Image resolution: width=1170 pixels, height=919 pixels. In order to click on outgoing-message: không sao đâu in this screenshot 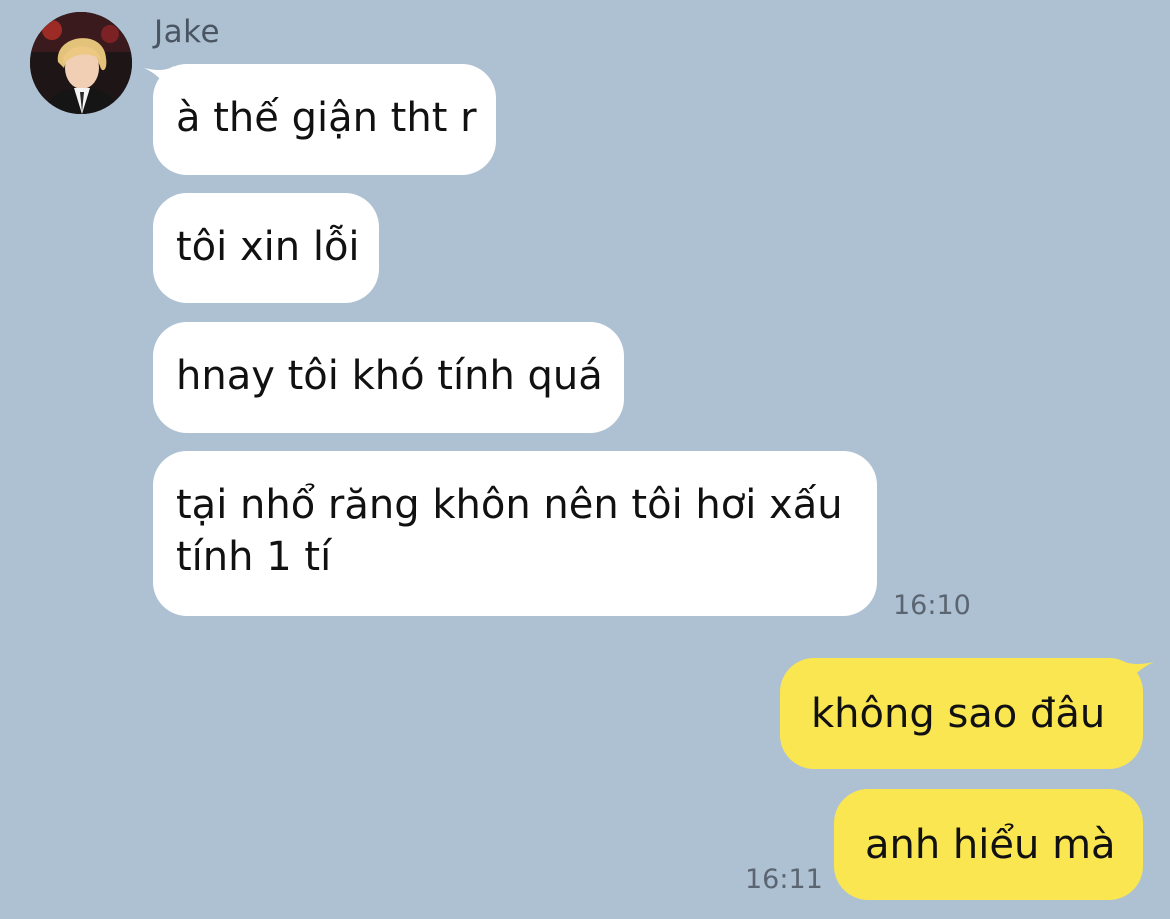, I will do `click(961, 713)`.